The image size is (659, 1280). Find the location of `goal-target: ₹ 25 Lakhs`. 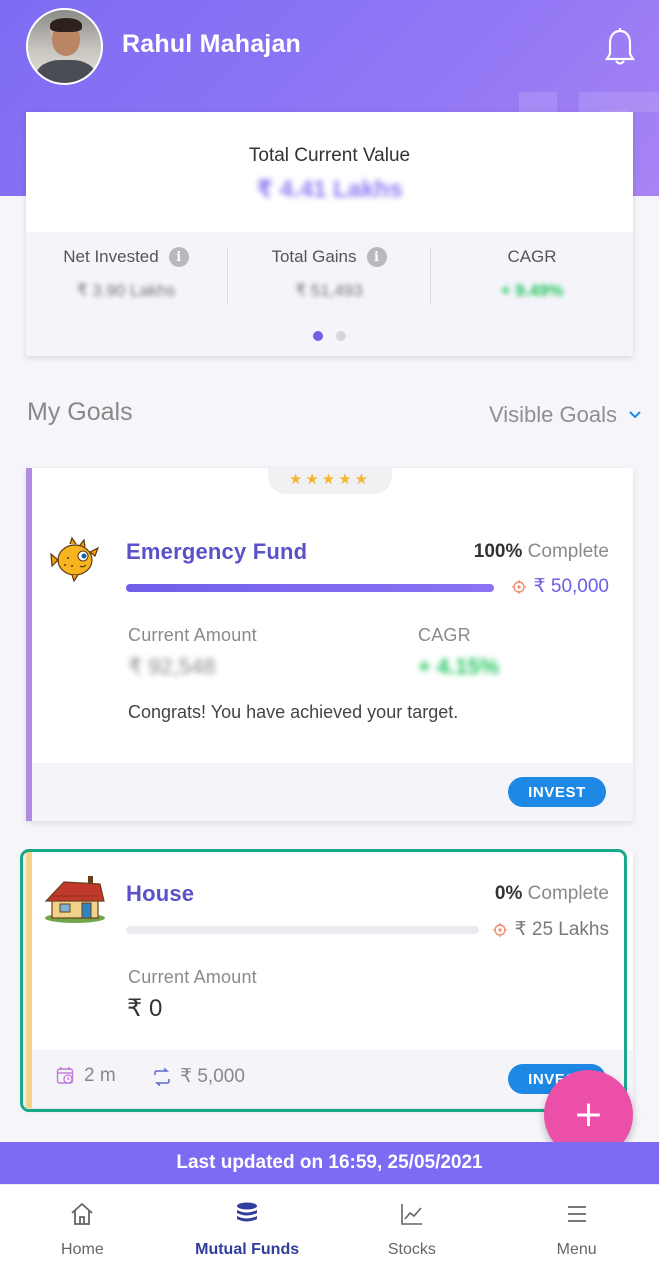

goal-target: ₹ 25 Lakhs is located at coordinates (550, 929).